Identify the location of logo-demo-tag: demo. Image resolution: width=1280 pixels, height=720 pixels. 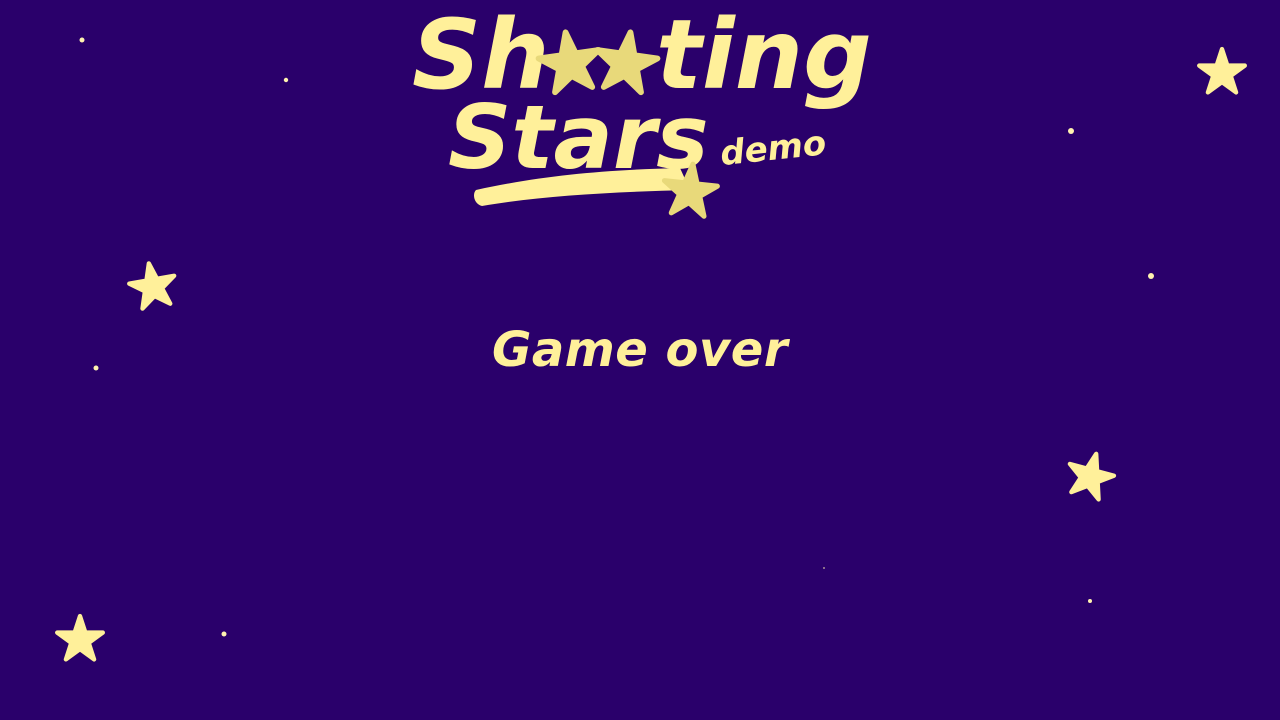
(773, 148).